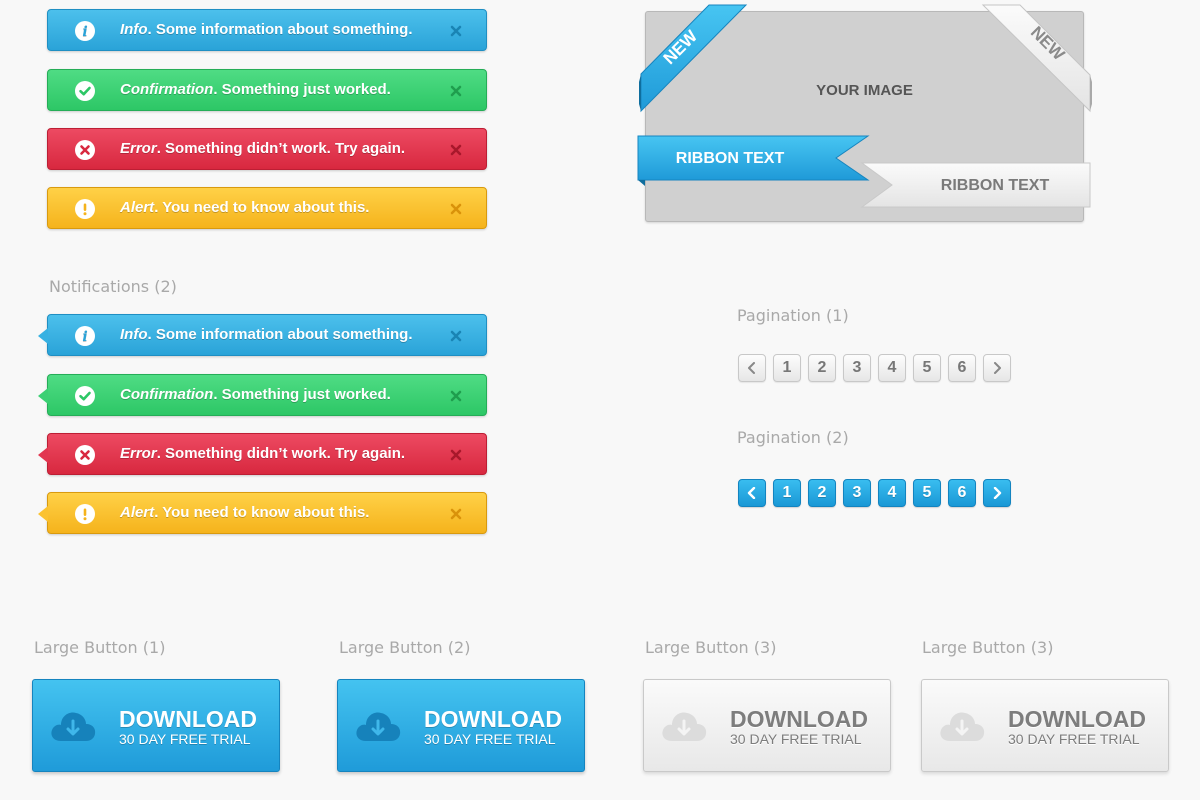  I want to click on ribbons-overlay: NEW NEW RIBBON TEXT RIBBON TEXT, so click(864, 106).